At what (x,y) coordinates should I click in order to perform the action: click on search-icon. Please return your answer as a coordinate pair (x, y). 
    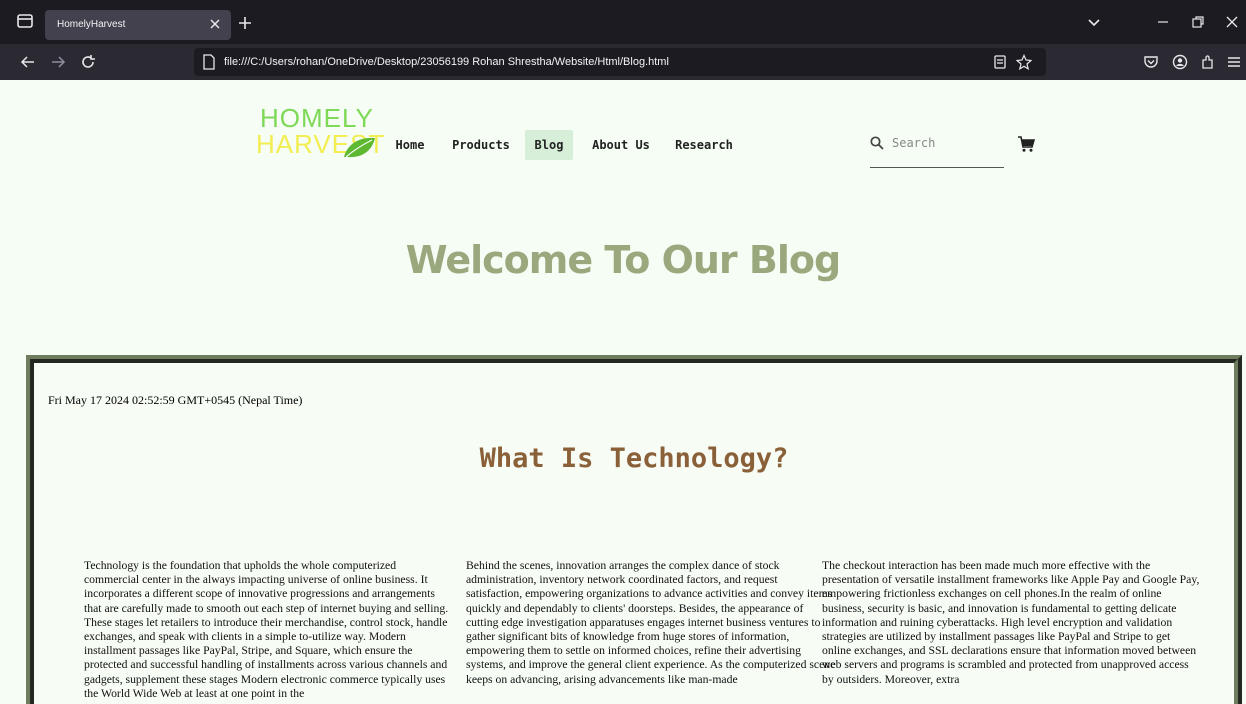
    Looking at the image, I should click on (877, 143).